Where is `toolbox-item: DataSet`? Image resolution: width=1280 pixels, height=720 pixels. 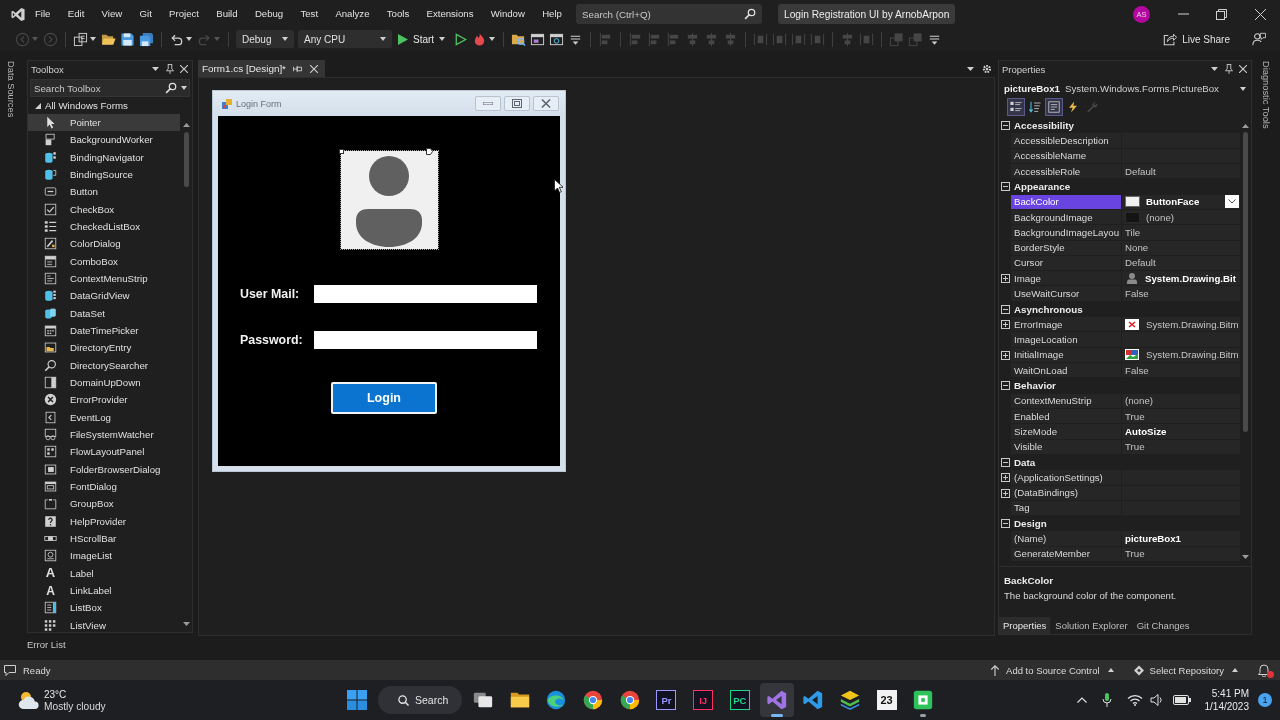
toolbox-item: DataSet is located at coordinates (104, 313).